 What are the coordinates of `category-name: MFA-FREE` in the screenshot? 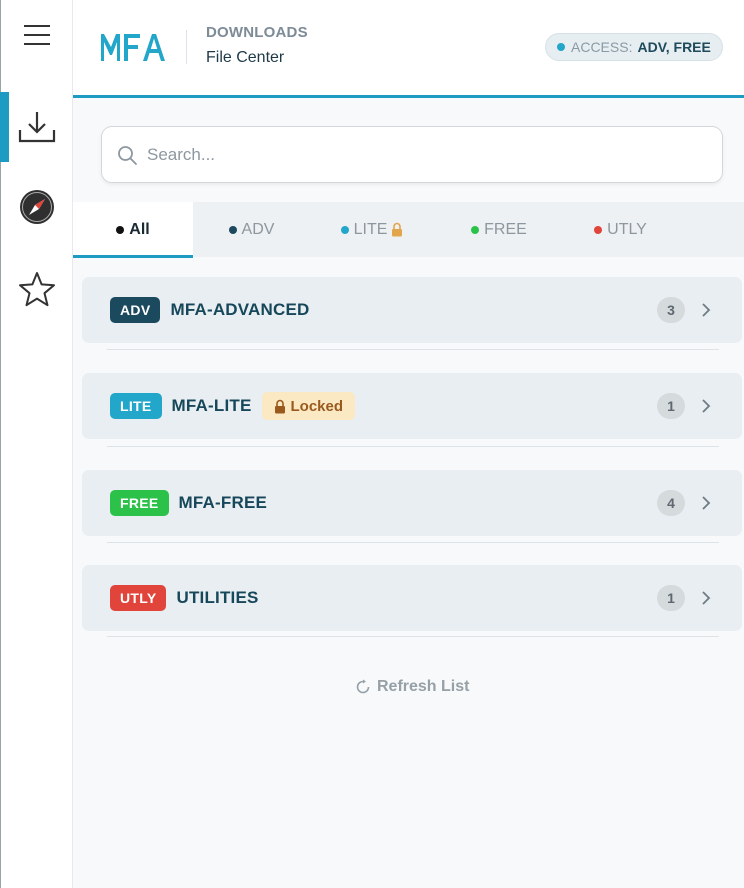 It's located at (223, 502).